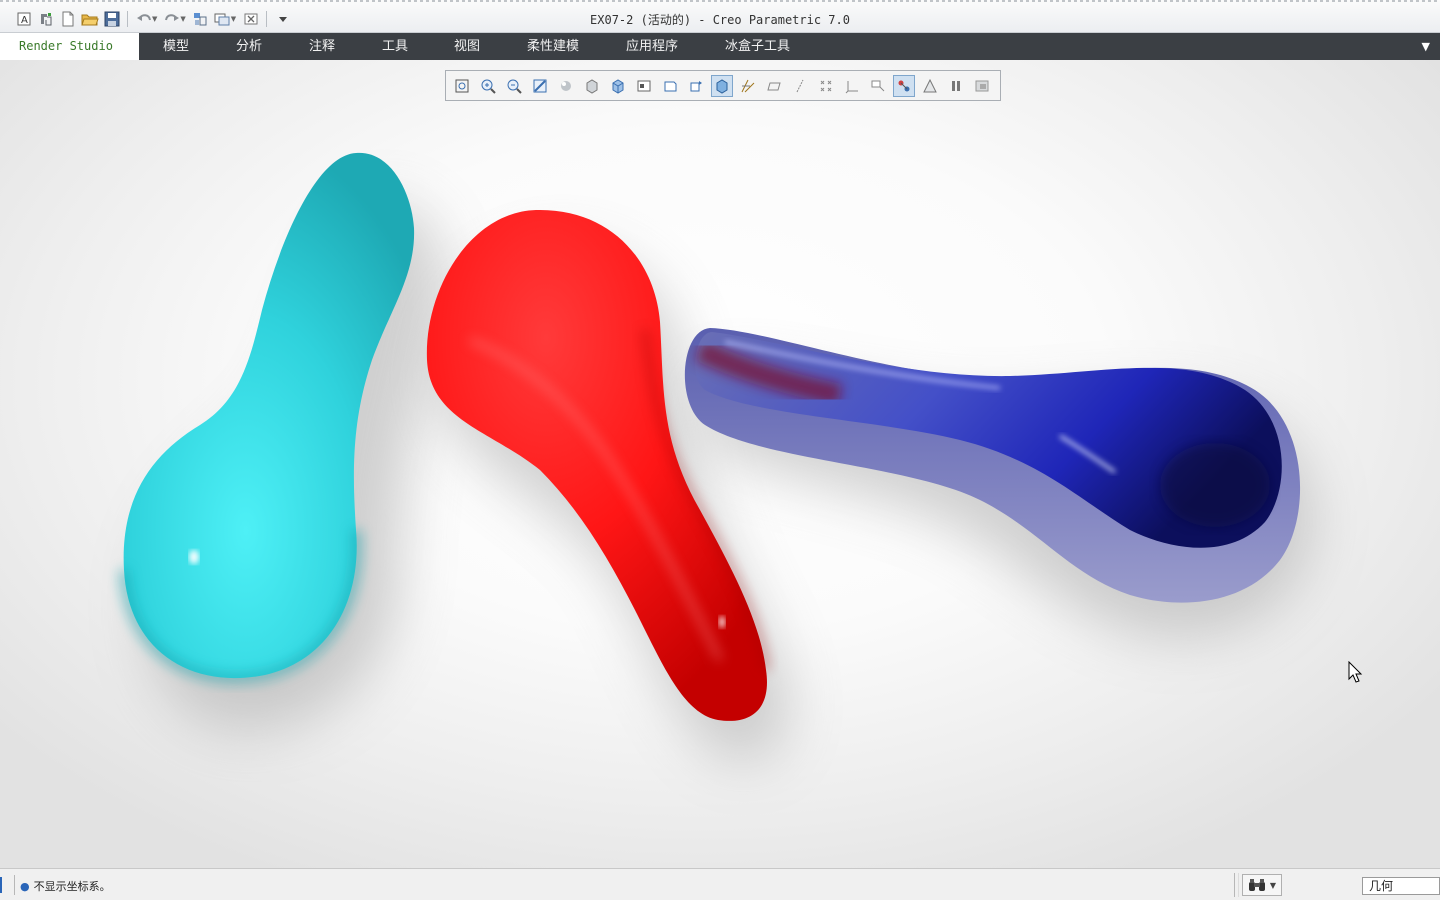 Image resolution: width=1440 pixels, height=900 pixels. What do you see at coordinates (322, 46) in the screenshot?
I see `tab-annotate: 注释` at bounding box center [322, 46].